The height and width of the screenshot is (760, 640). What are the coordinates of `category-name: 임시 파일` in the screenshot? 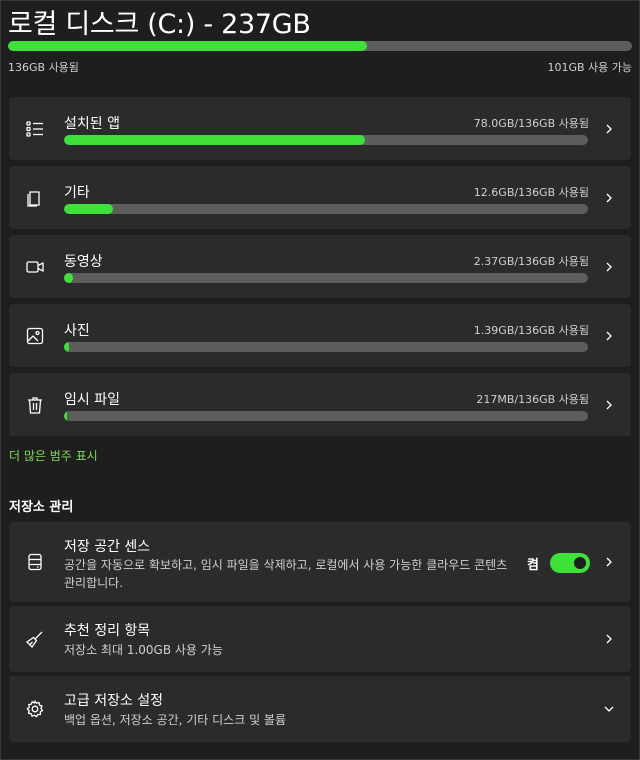 It's located at (92, 400).